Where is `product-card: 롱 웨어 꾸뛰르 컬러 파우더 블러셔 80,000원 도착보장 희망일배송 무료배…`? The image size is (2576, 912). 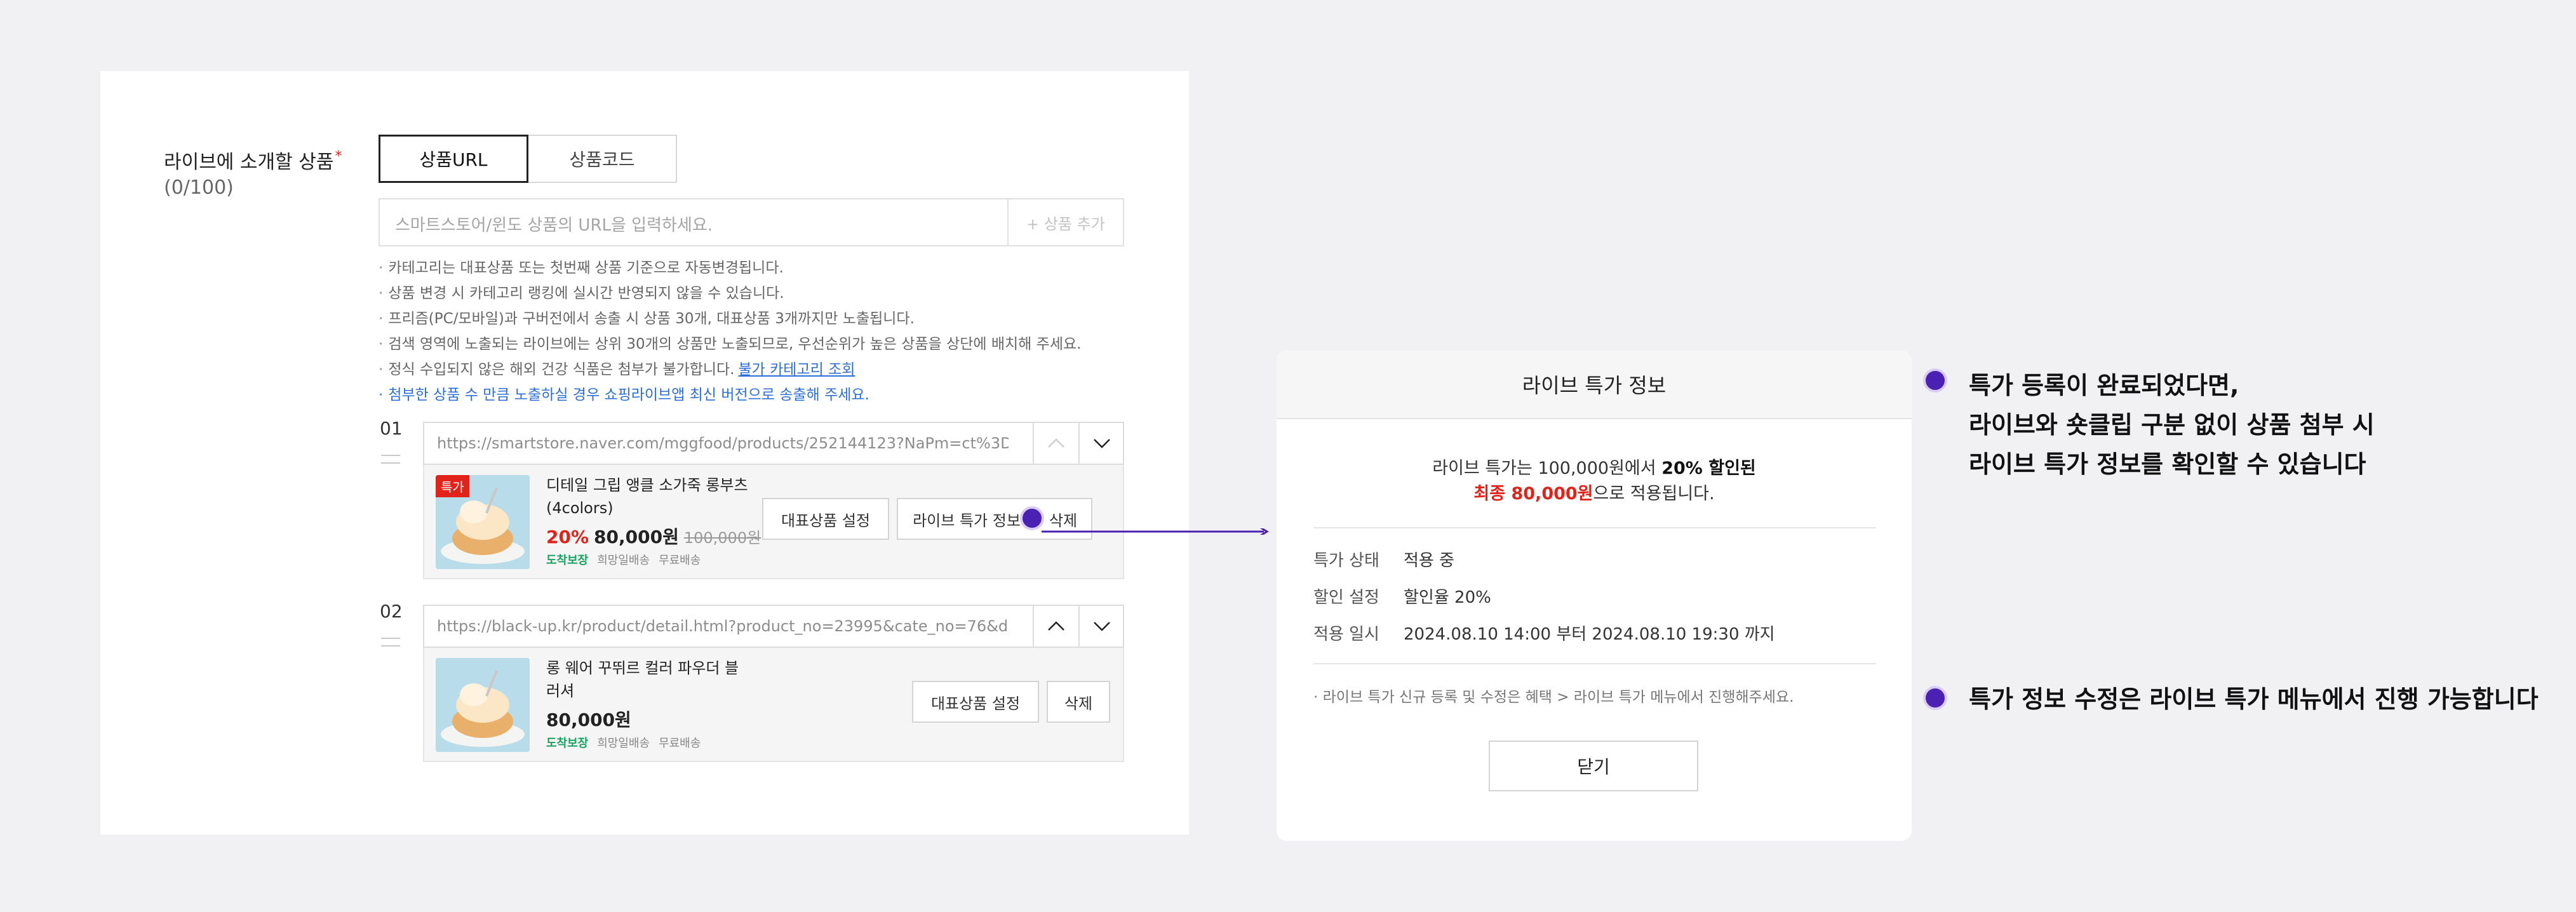 product-card: 롱 웨어 꾸뛰르 컬러 파우더 블러셔 80,000원 도착보장 희망일배송 무료배… is located at coordinates (773, 705).